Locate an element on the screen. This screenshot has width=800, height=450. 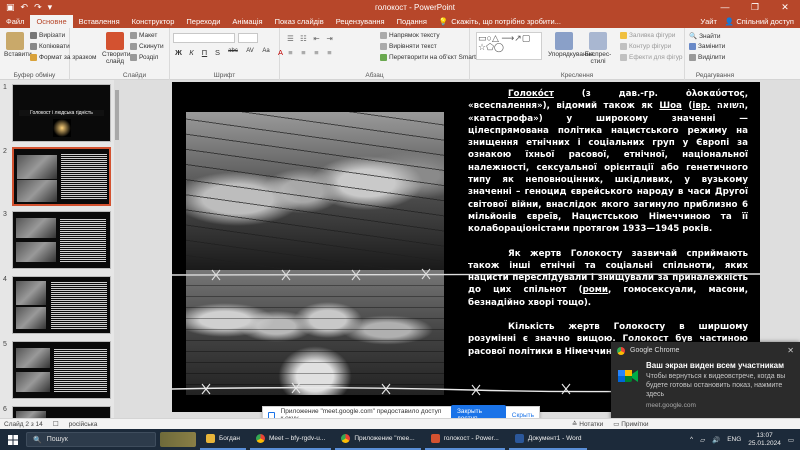
start-button is located at coordinates (13, 439).